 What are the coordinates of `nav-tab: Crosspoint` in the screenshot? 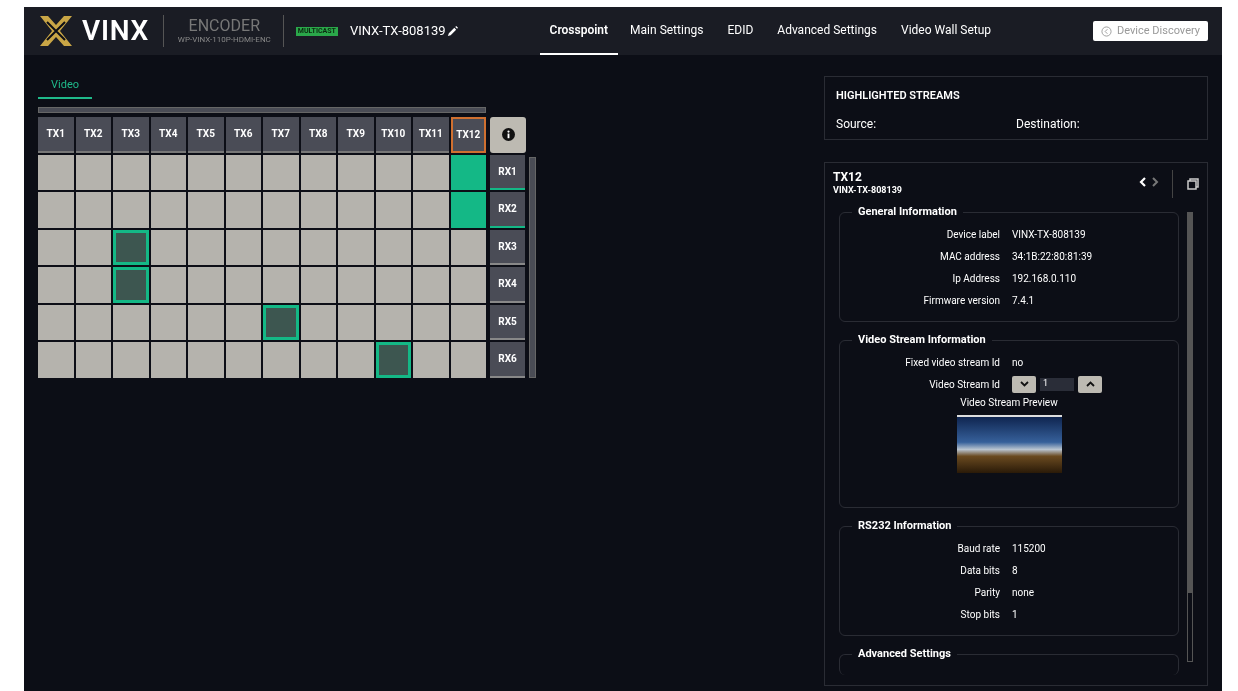 It's located at (579, 31).